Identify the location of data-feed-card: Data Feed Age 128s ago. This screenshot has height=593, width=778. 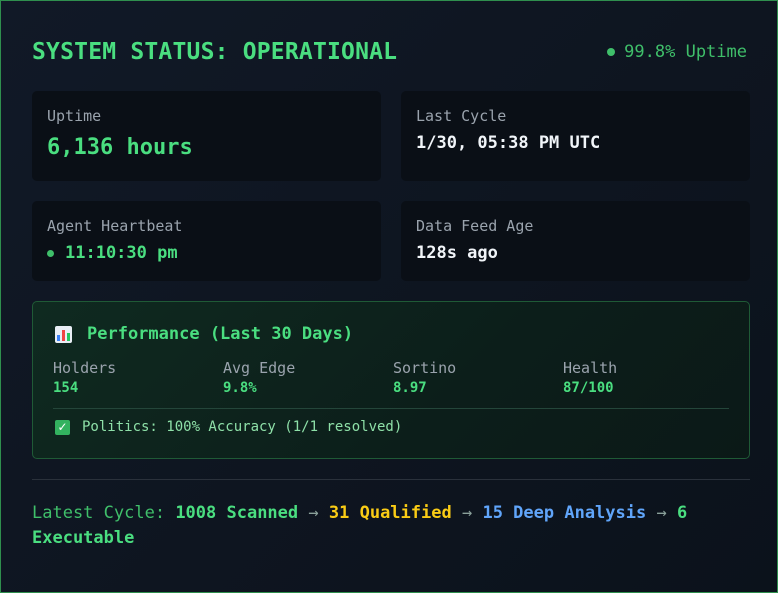
(575, 241).